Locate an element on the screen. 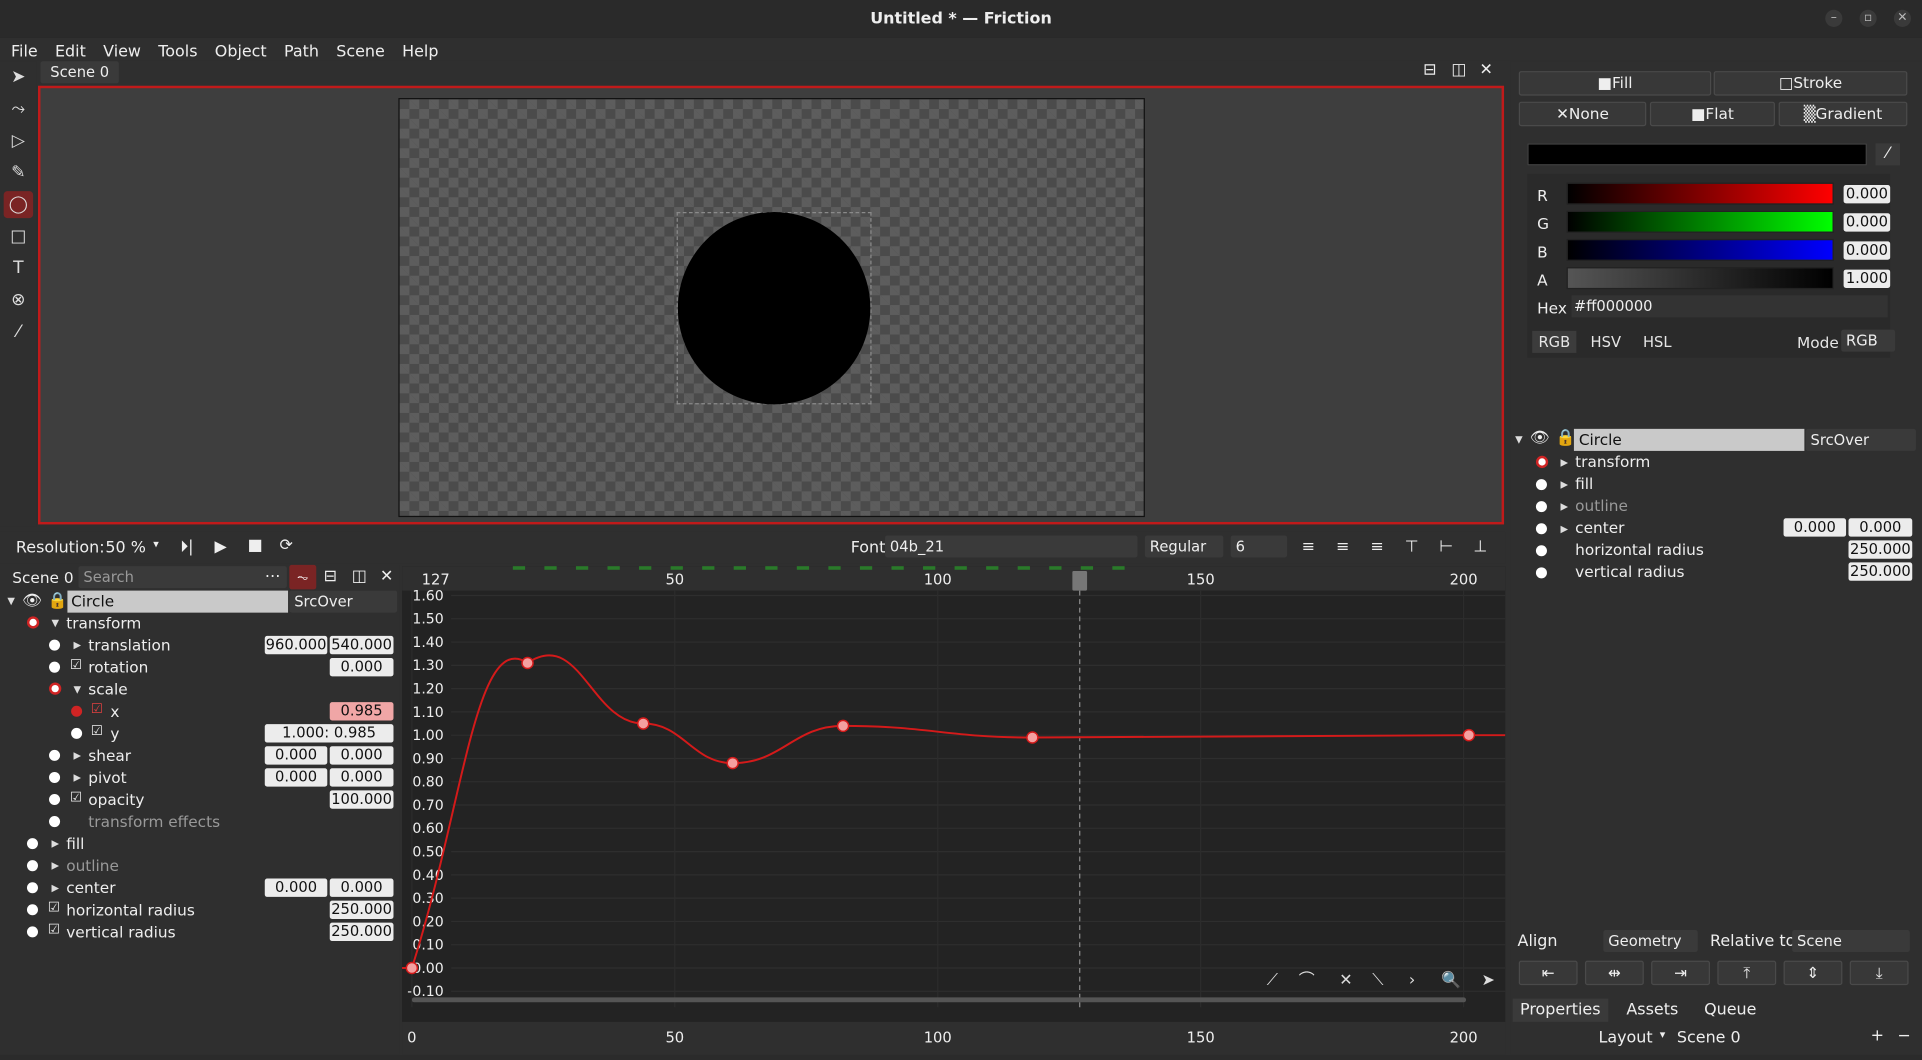 This screenshot has height=1060, width=1922. alpha-slider is located at coordinates (1700, 278).